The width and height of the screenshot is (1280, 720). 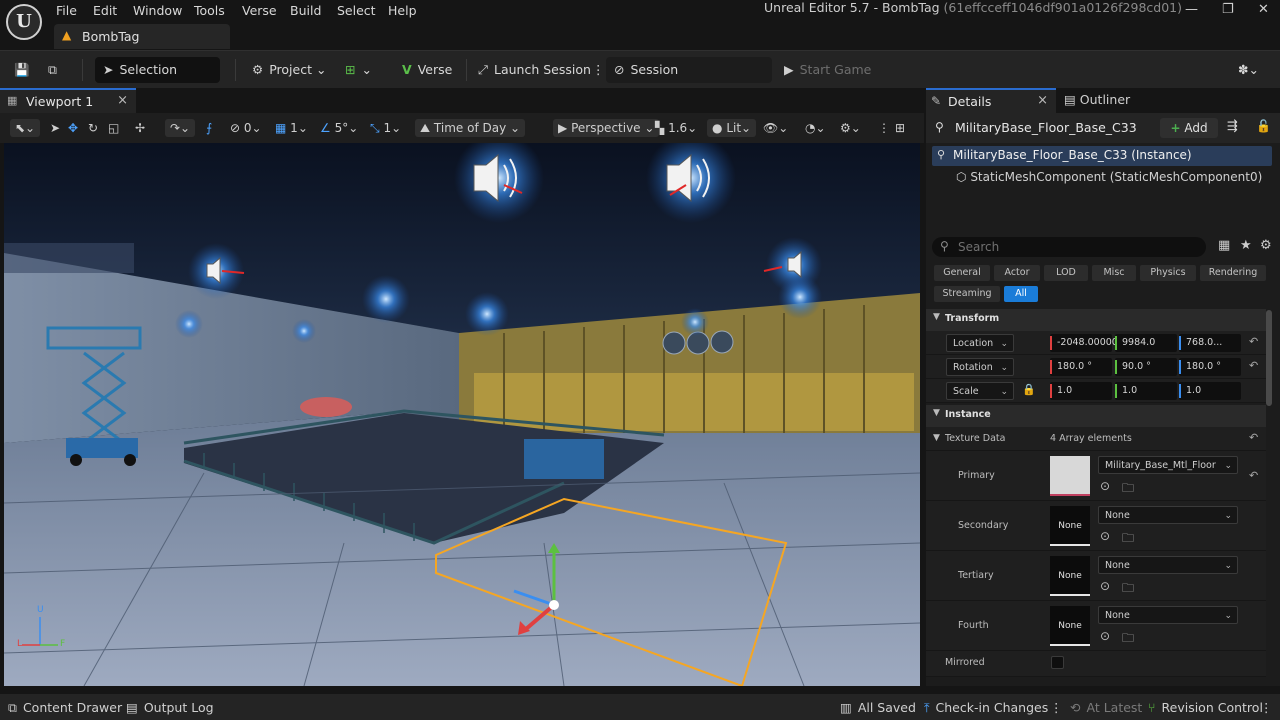 What do you see at coordinates (291, 128) in the screenshot?
I see `grid-snap-button: ▦ 1⌄` at bounding box center [291, 128].